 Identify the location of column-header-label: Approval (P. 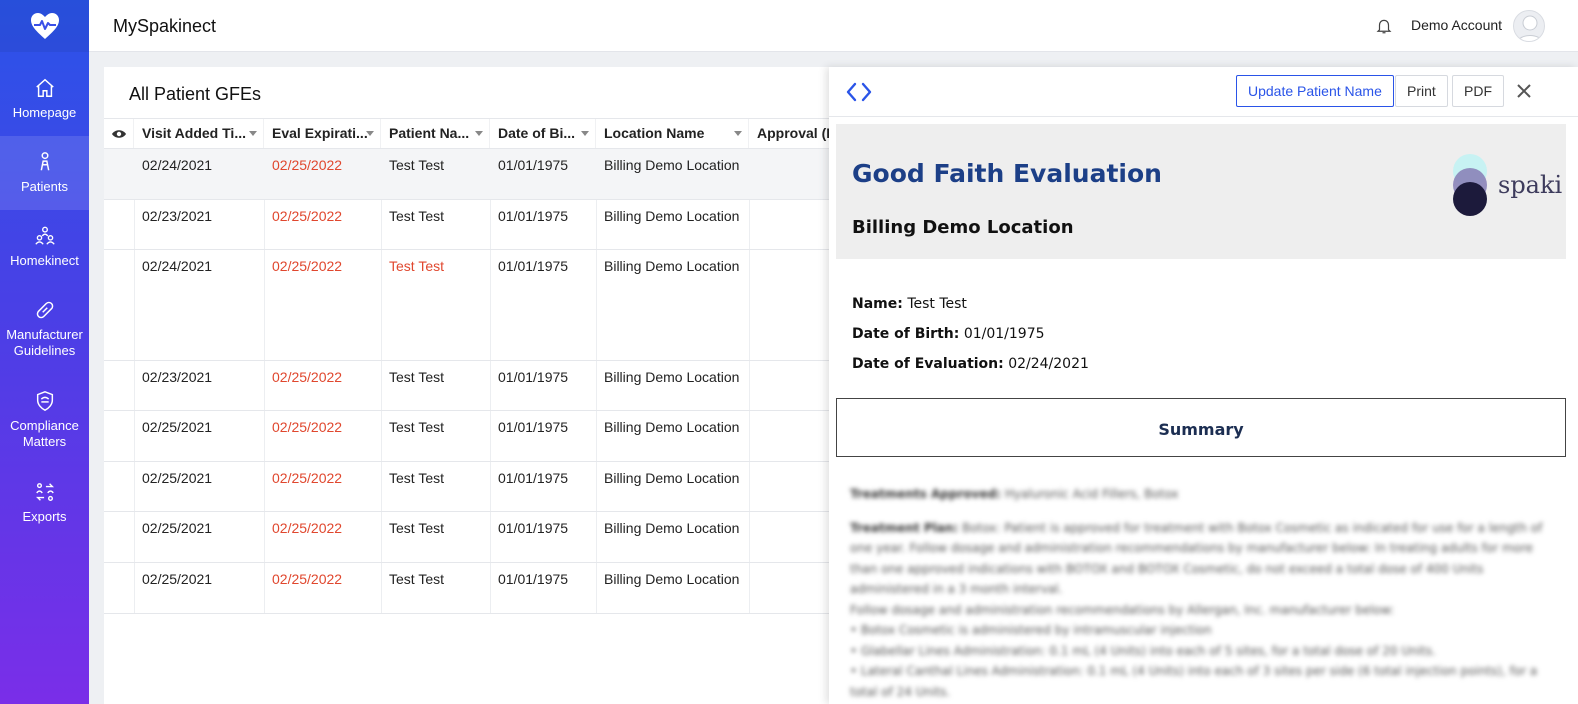
(796, 133).